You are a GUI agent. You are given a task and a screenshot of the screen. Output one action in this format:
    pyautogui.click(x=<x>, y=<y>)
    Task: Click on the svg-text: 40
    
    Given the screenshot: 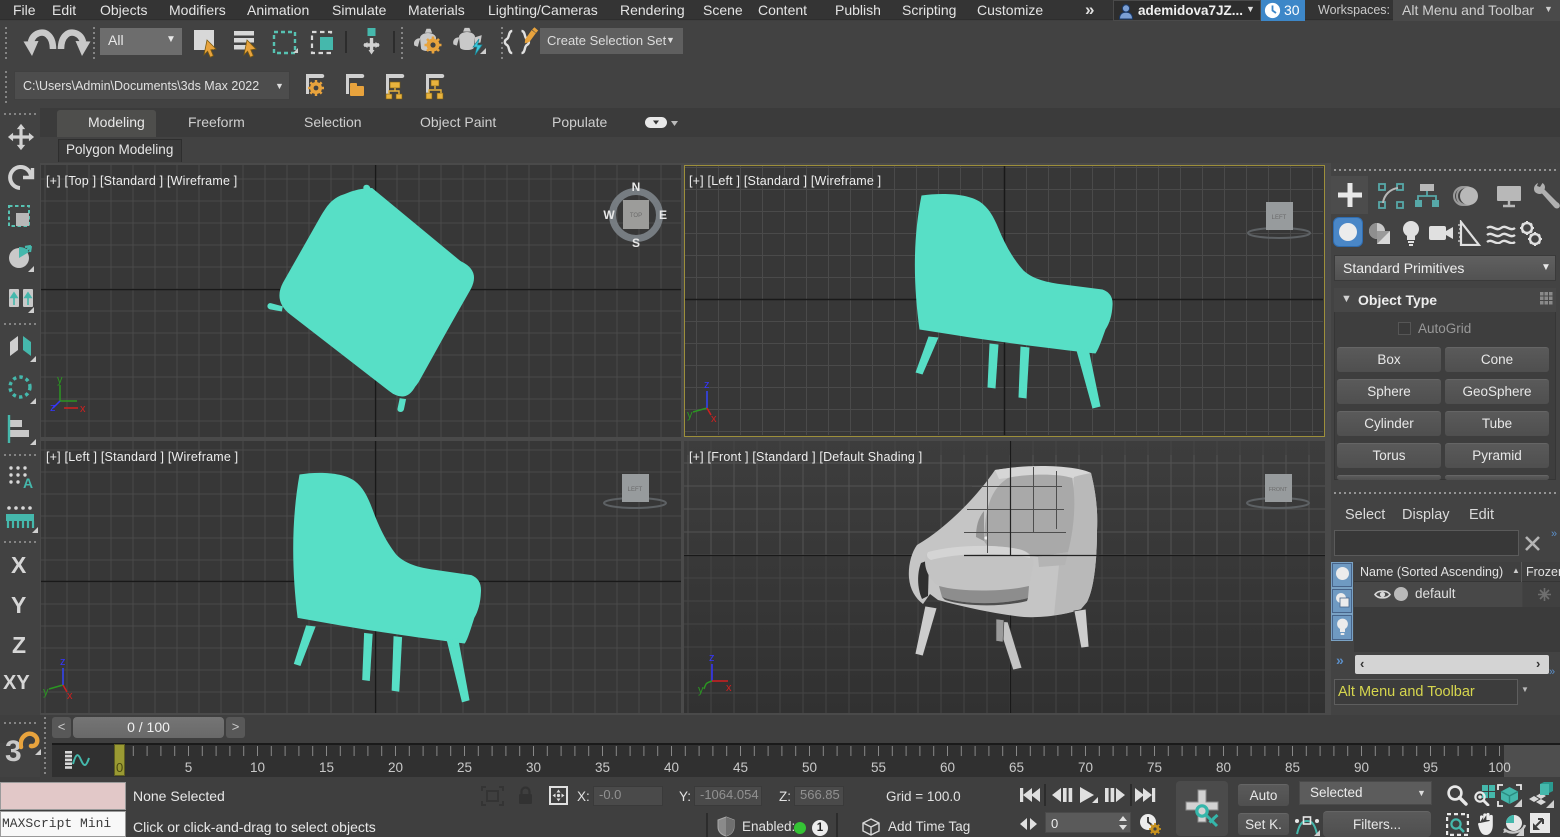 What is the action you would take?
    pyautogui.click(x=671, y=767)
    